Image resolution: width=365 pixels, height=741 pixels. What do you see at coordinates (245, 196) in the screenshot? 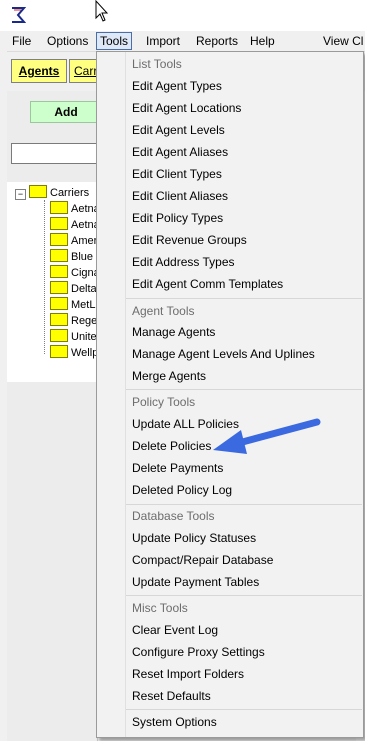
I see `menu-edit-client-aliases: Edit Client Aliases` at bounding box center [245, 196].